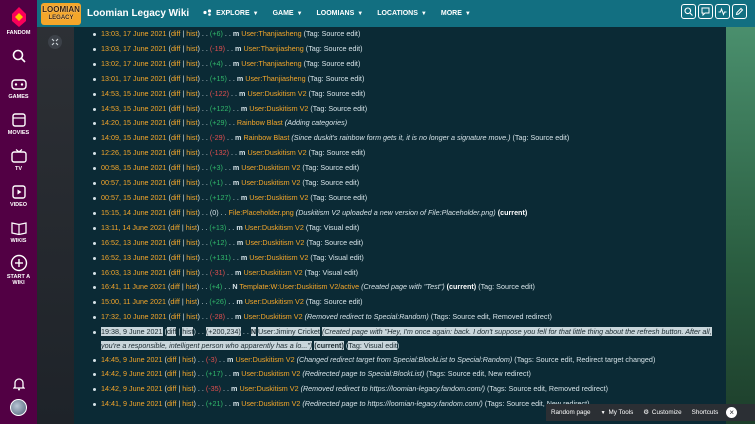 The width and height of the screenshot is (755, 424). I want to click on search-button, so click(18, 57).